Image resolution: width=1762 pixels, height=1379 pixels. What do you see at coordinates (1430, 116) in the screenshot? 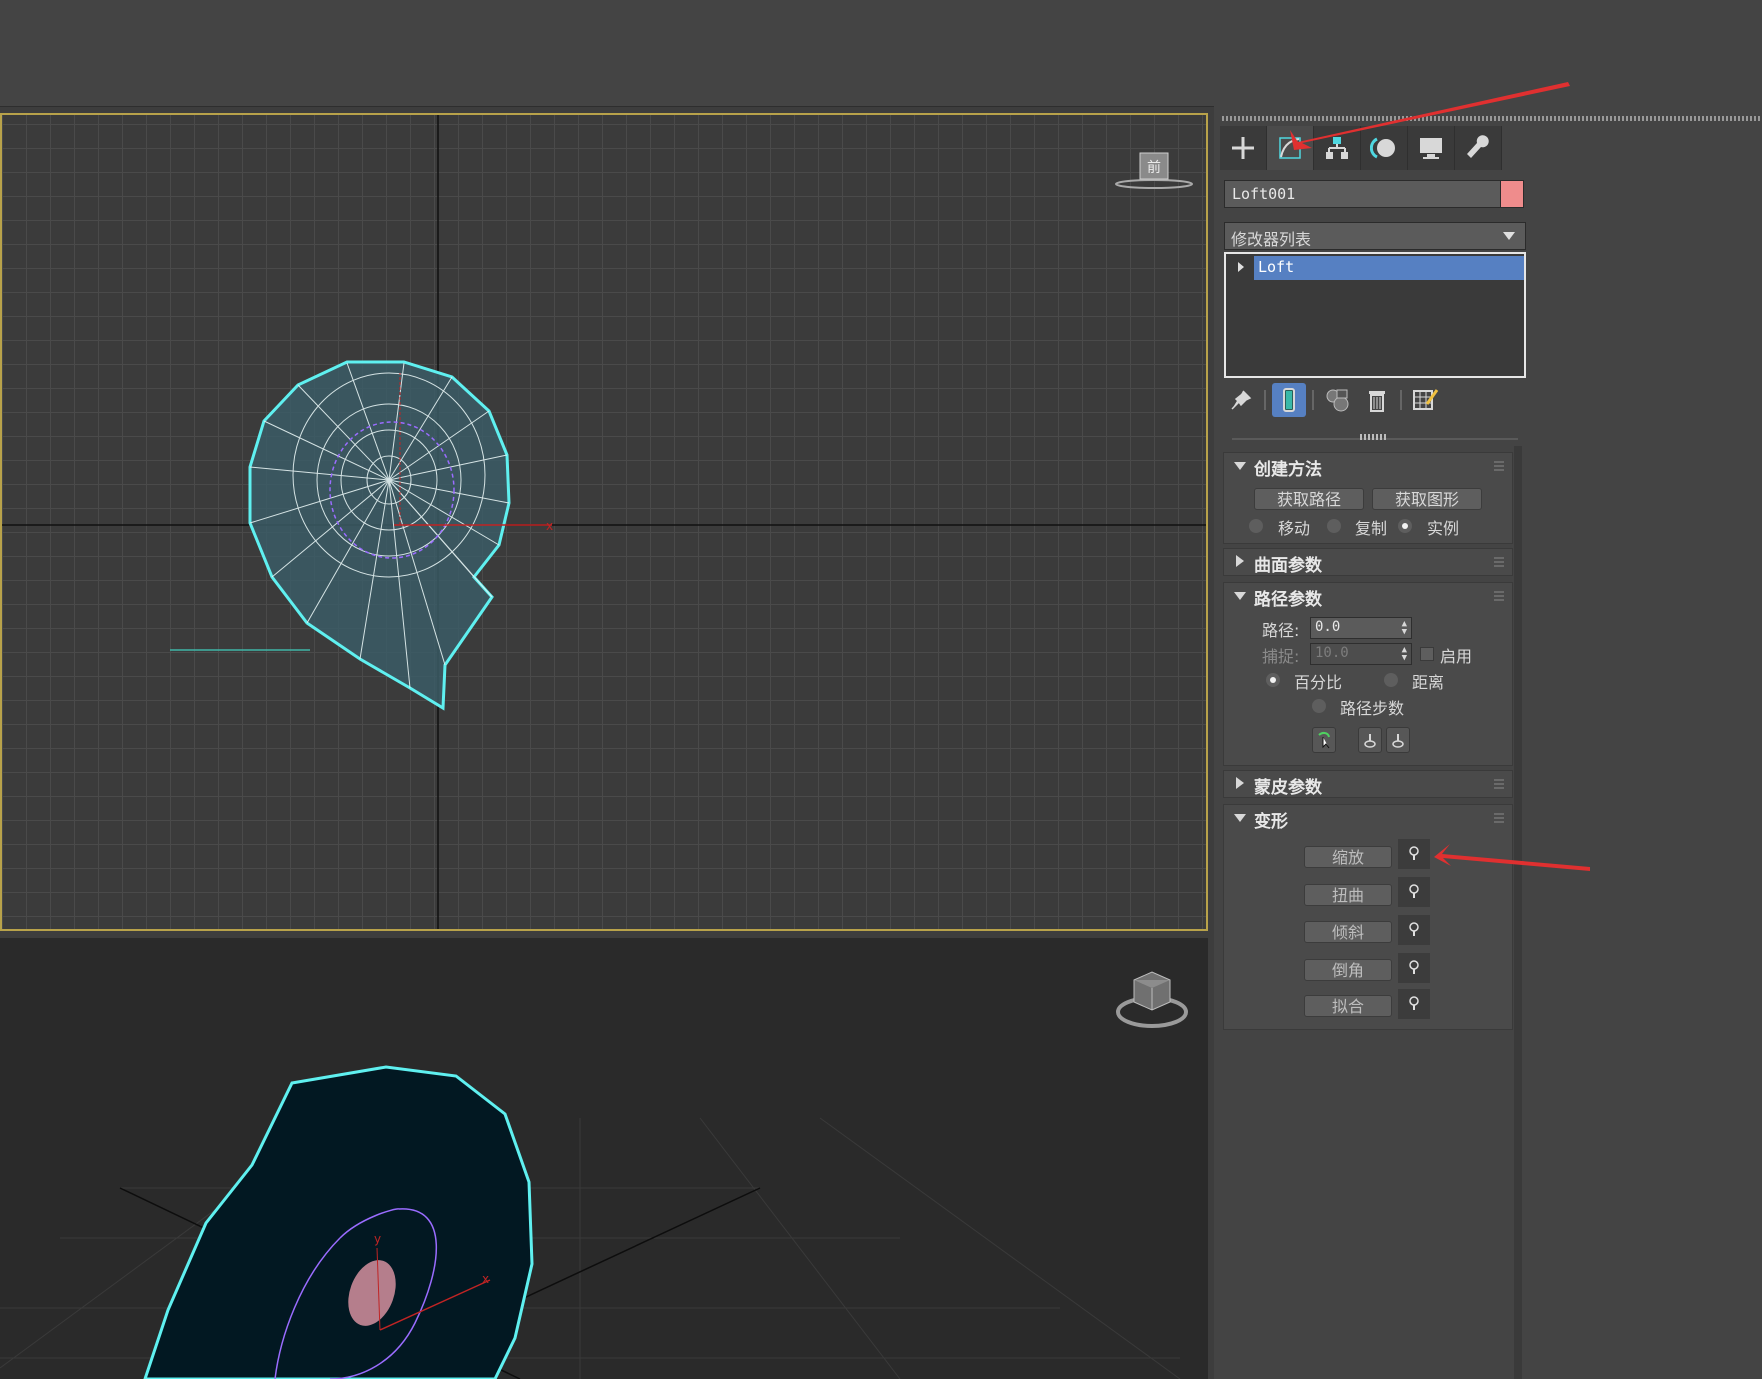
I see `red-arrow-to-modify-tab` at bounding box center [1430, 116].